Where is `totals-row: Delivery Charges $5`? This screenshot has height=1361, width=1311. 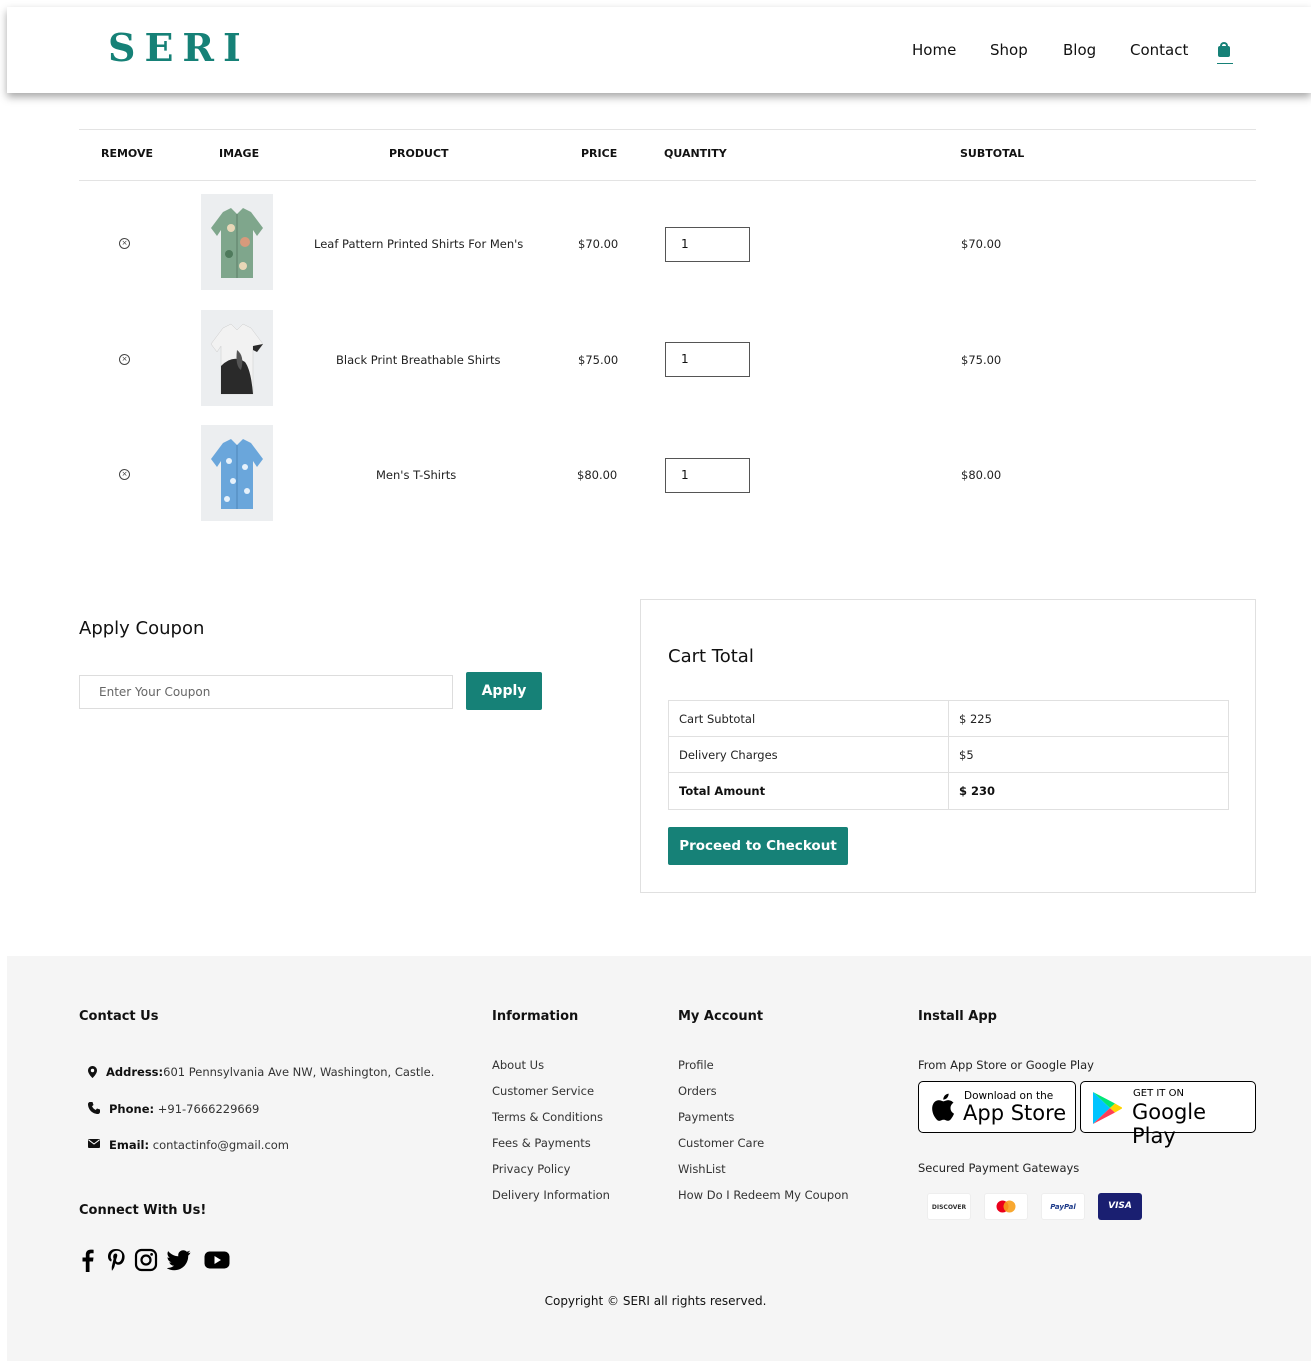
totals-row: Delivery Charges $5 is located at coordinates (948, 755).